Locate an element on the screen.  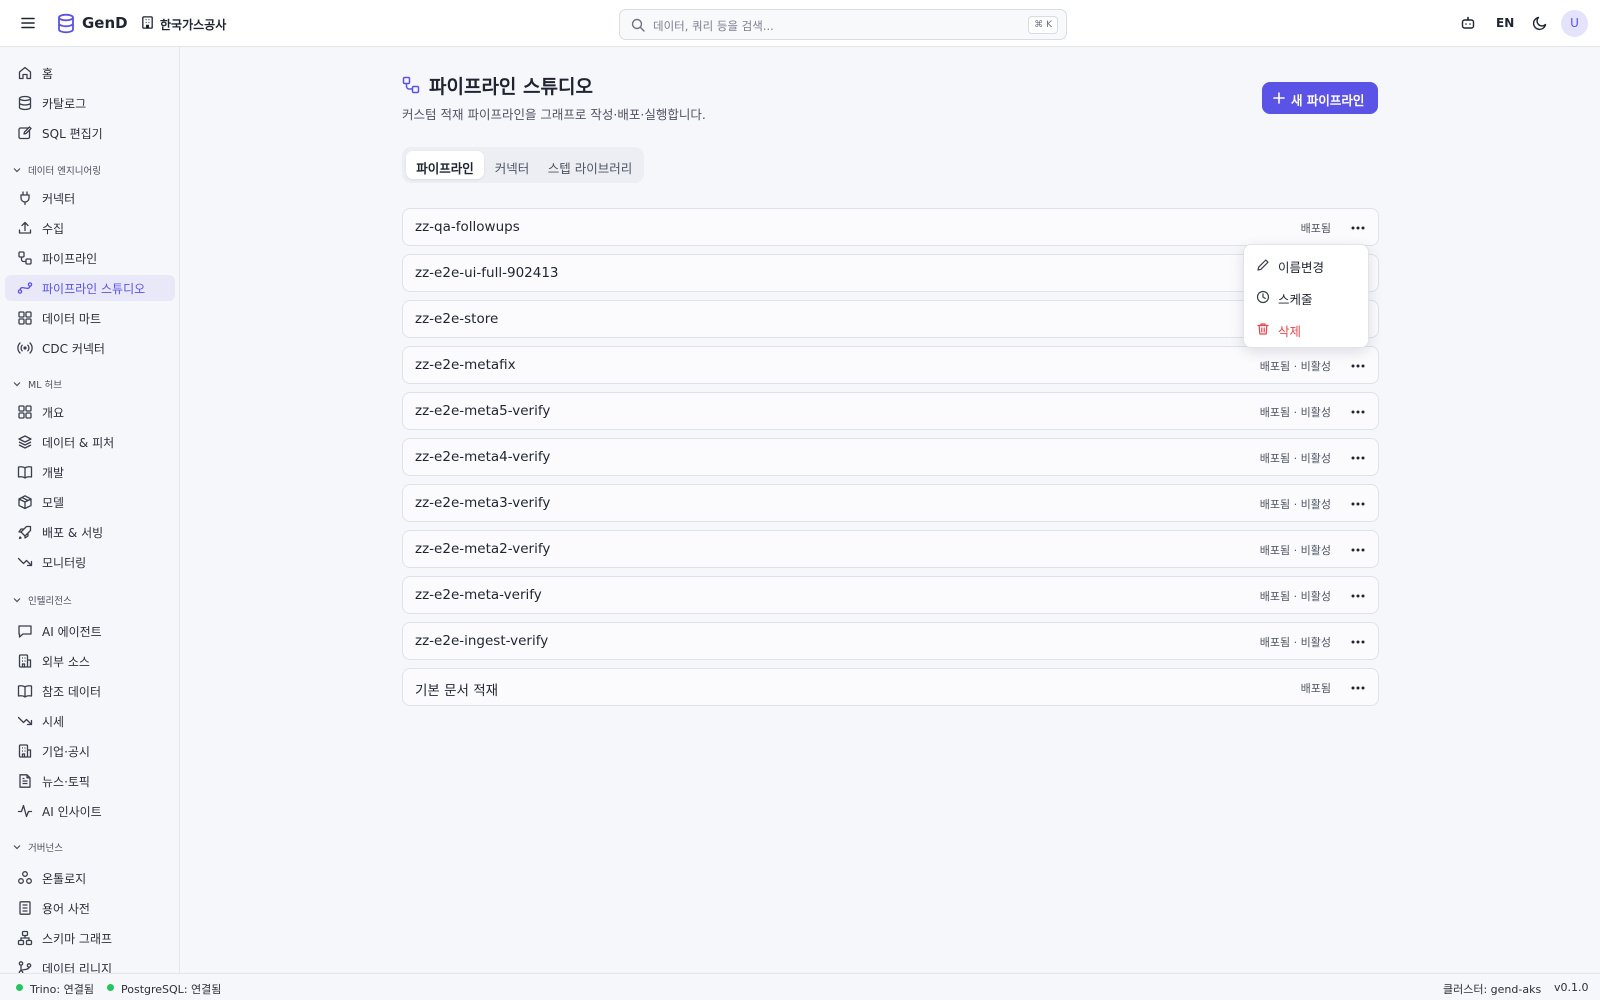
tab-label: 파이프라인 is located at coordinates (445, 168).